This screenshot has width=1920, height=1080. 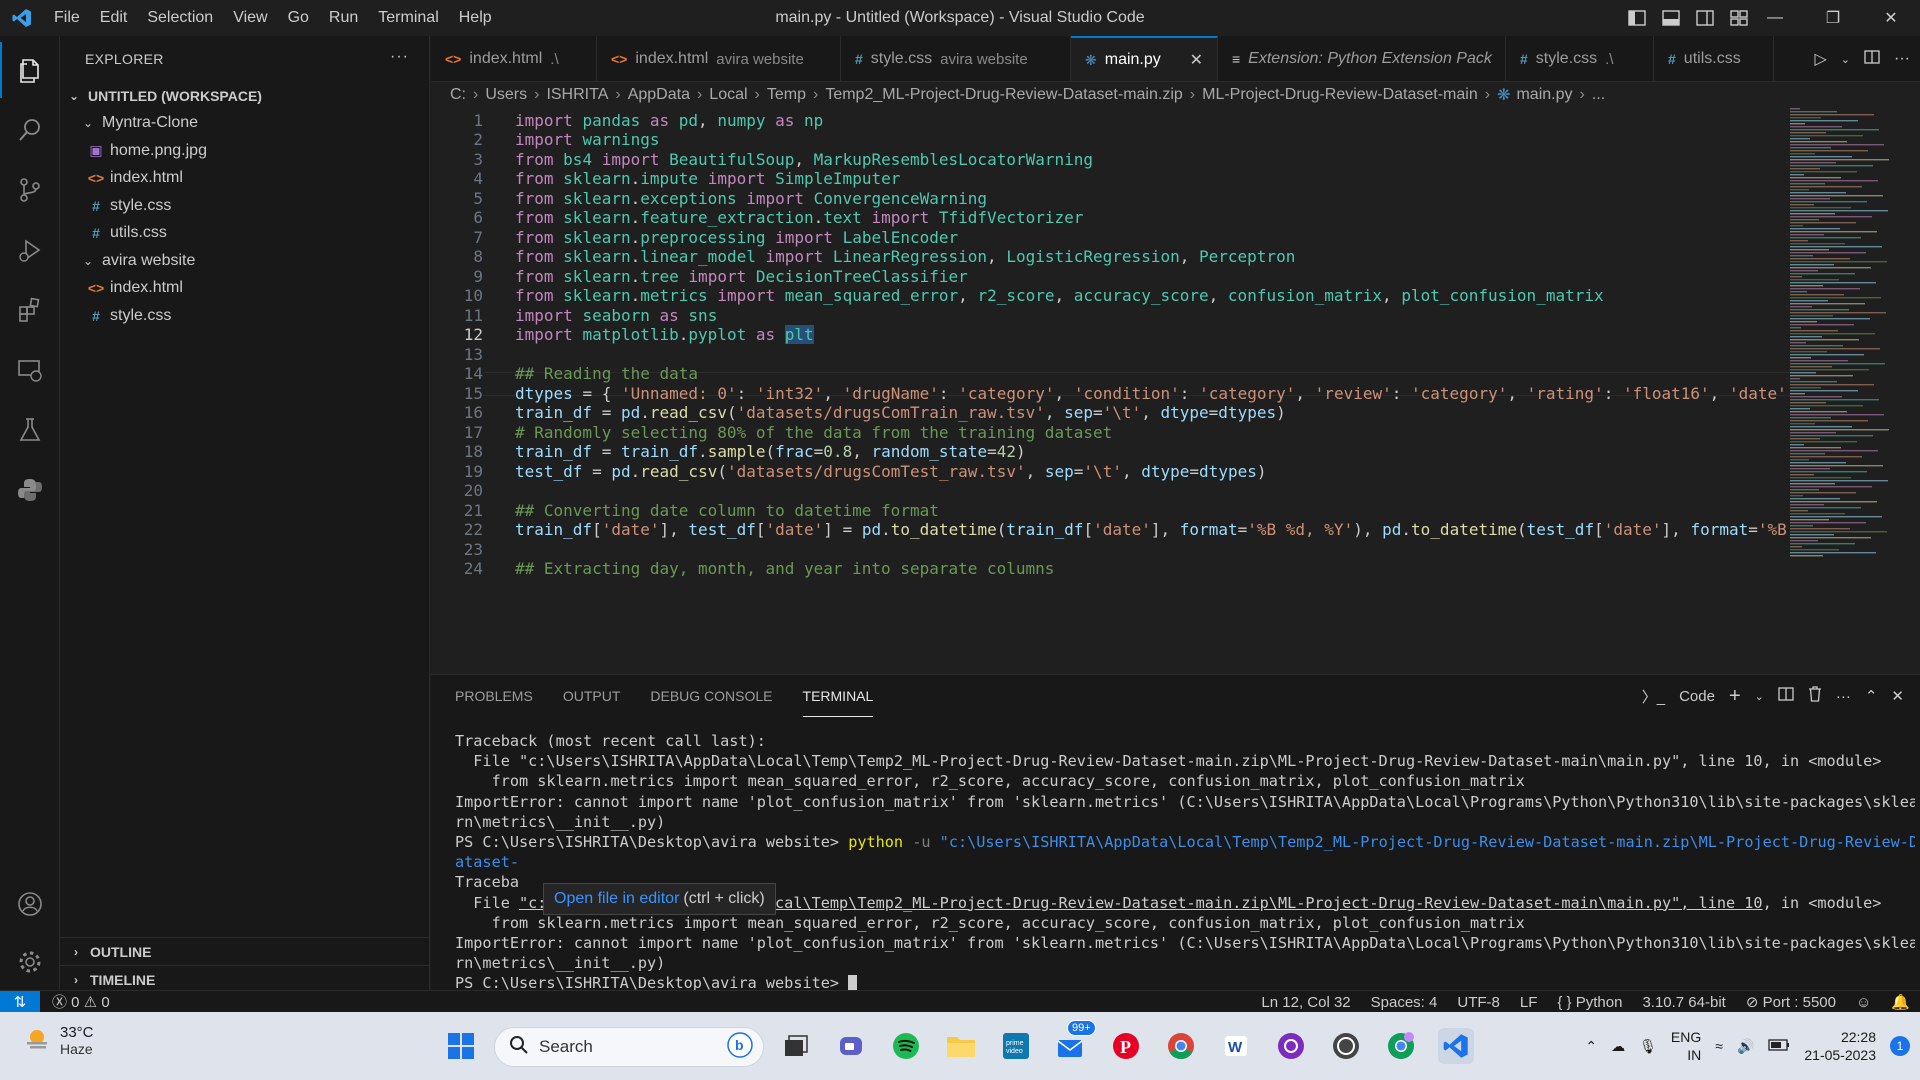 What do you see at coordinates (1618, 1046) in the screenshot?
I see `onedrive-cloud-icon: ☁` at bounding box center [1618, 1046].